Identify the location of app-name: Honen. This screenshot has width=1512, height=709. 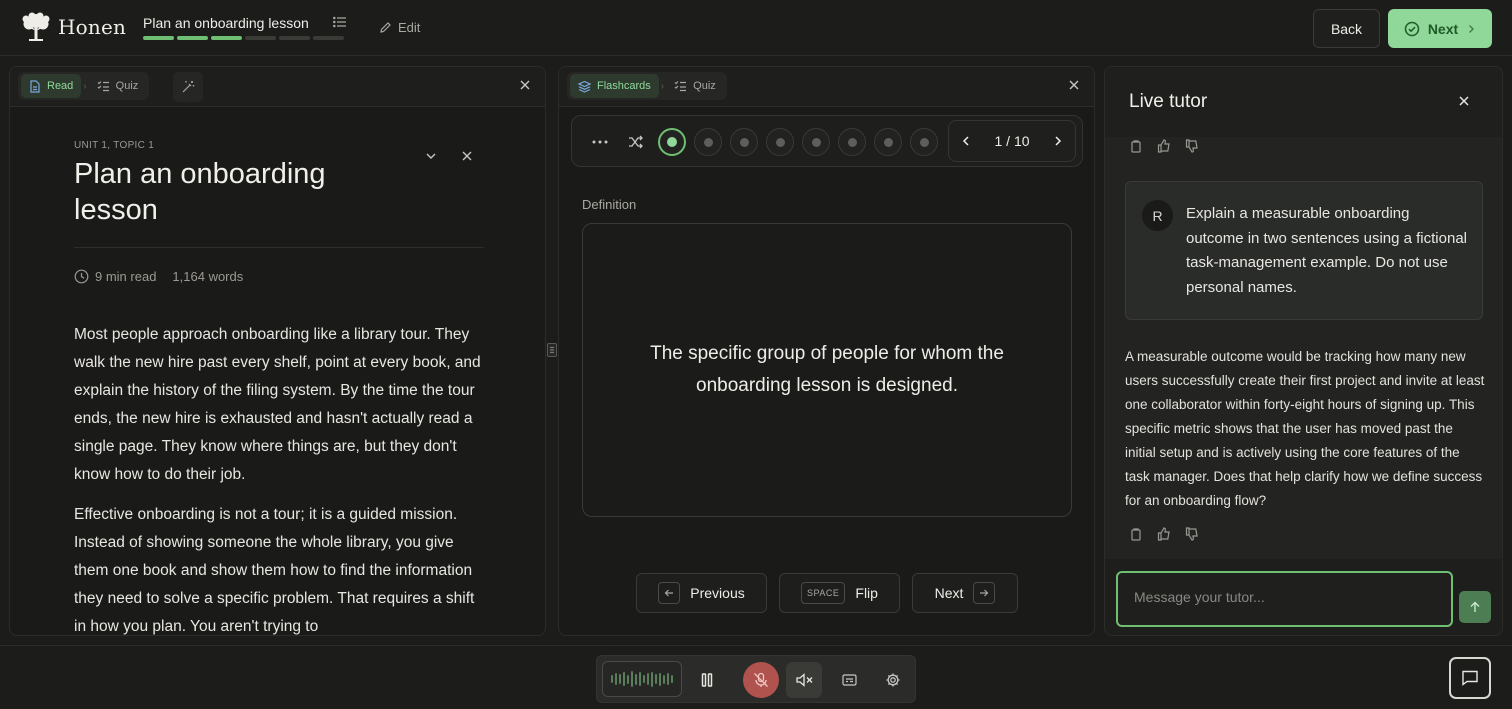
(92, 27).